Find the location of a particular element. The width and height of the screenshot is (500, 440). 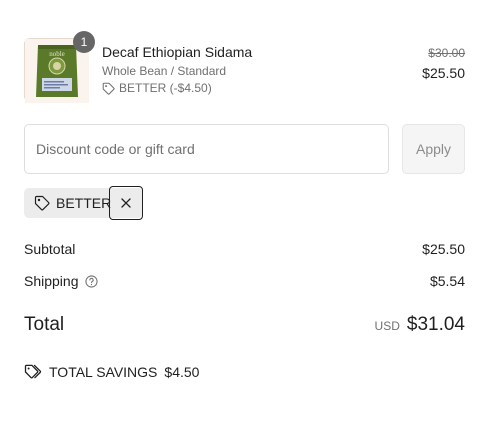

subtotal-label: Subtotal is located at coordinates (50, 249).